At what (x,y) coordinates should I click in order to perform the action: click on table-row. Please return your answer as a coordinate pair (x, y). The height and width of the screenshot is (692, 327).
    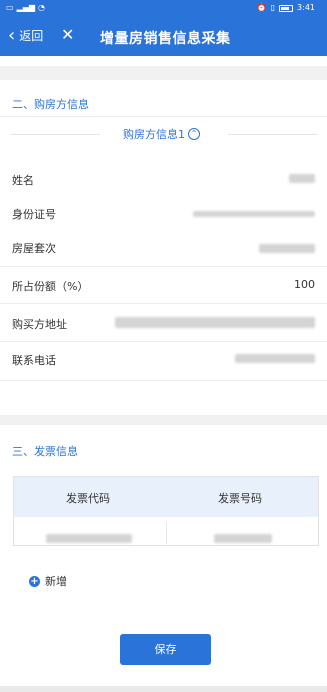
    Looking at the image, I should click on (166, 532).